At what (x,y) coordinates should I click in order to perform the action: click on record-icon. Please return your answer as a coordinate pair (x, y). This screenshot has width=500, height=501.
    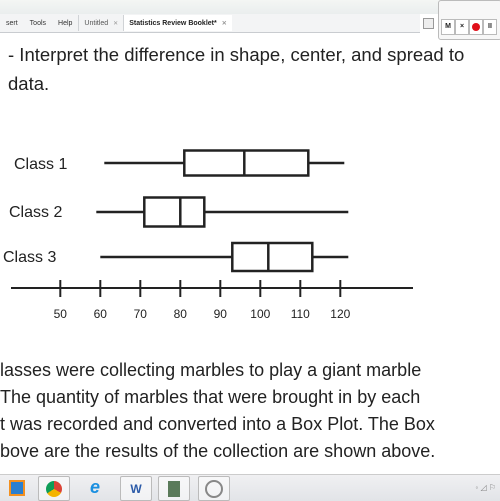
    Looking at the image, I should click on (476, 27).